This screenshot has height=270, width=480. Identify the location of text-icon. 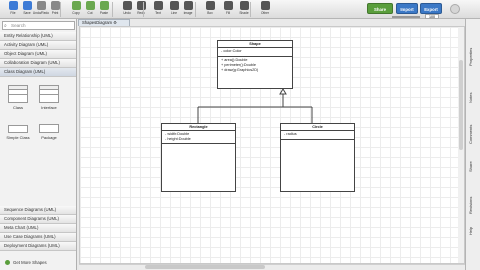
(158, 5).